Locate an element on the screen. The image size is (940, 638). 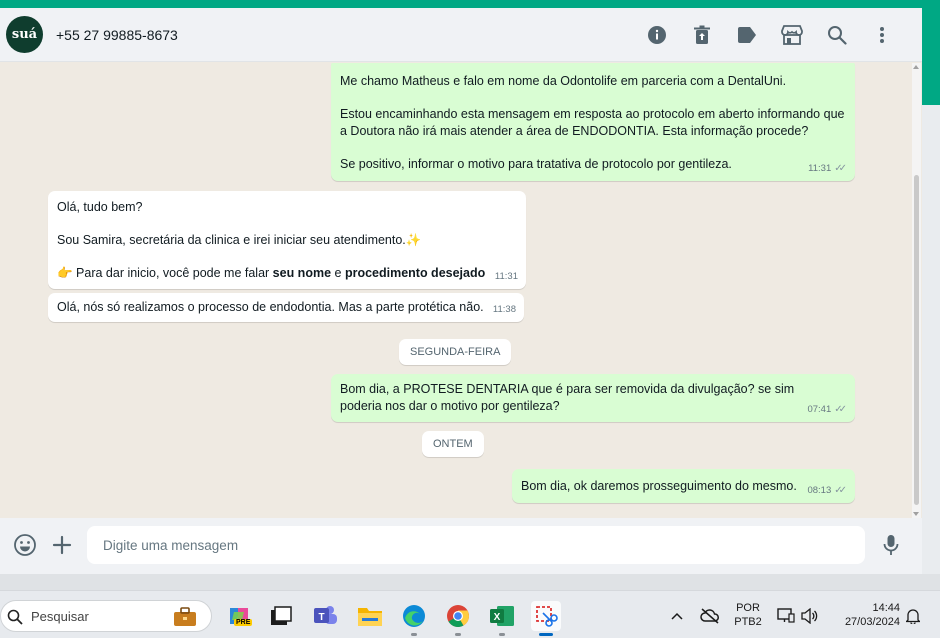
file-explorer-icon is located at coordinates (370, 616).